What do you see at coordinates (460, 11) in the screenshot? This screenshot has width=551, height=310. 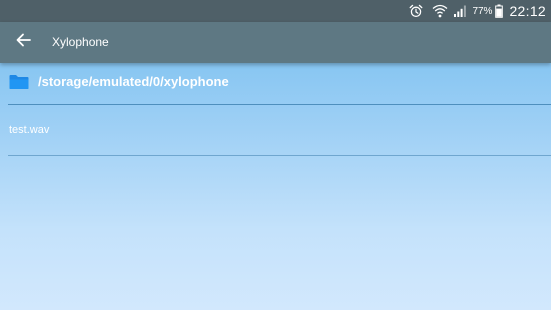 I see `signal-icon` at bounding box center [460, 11].